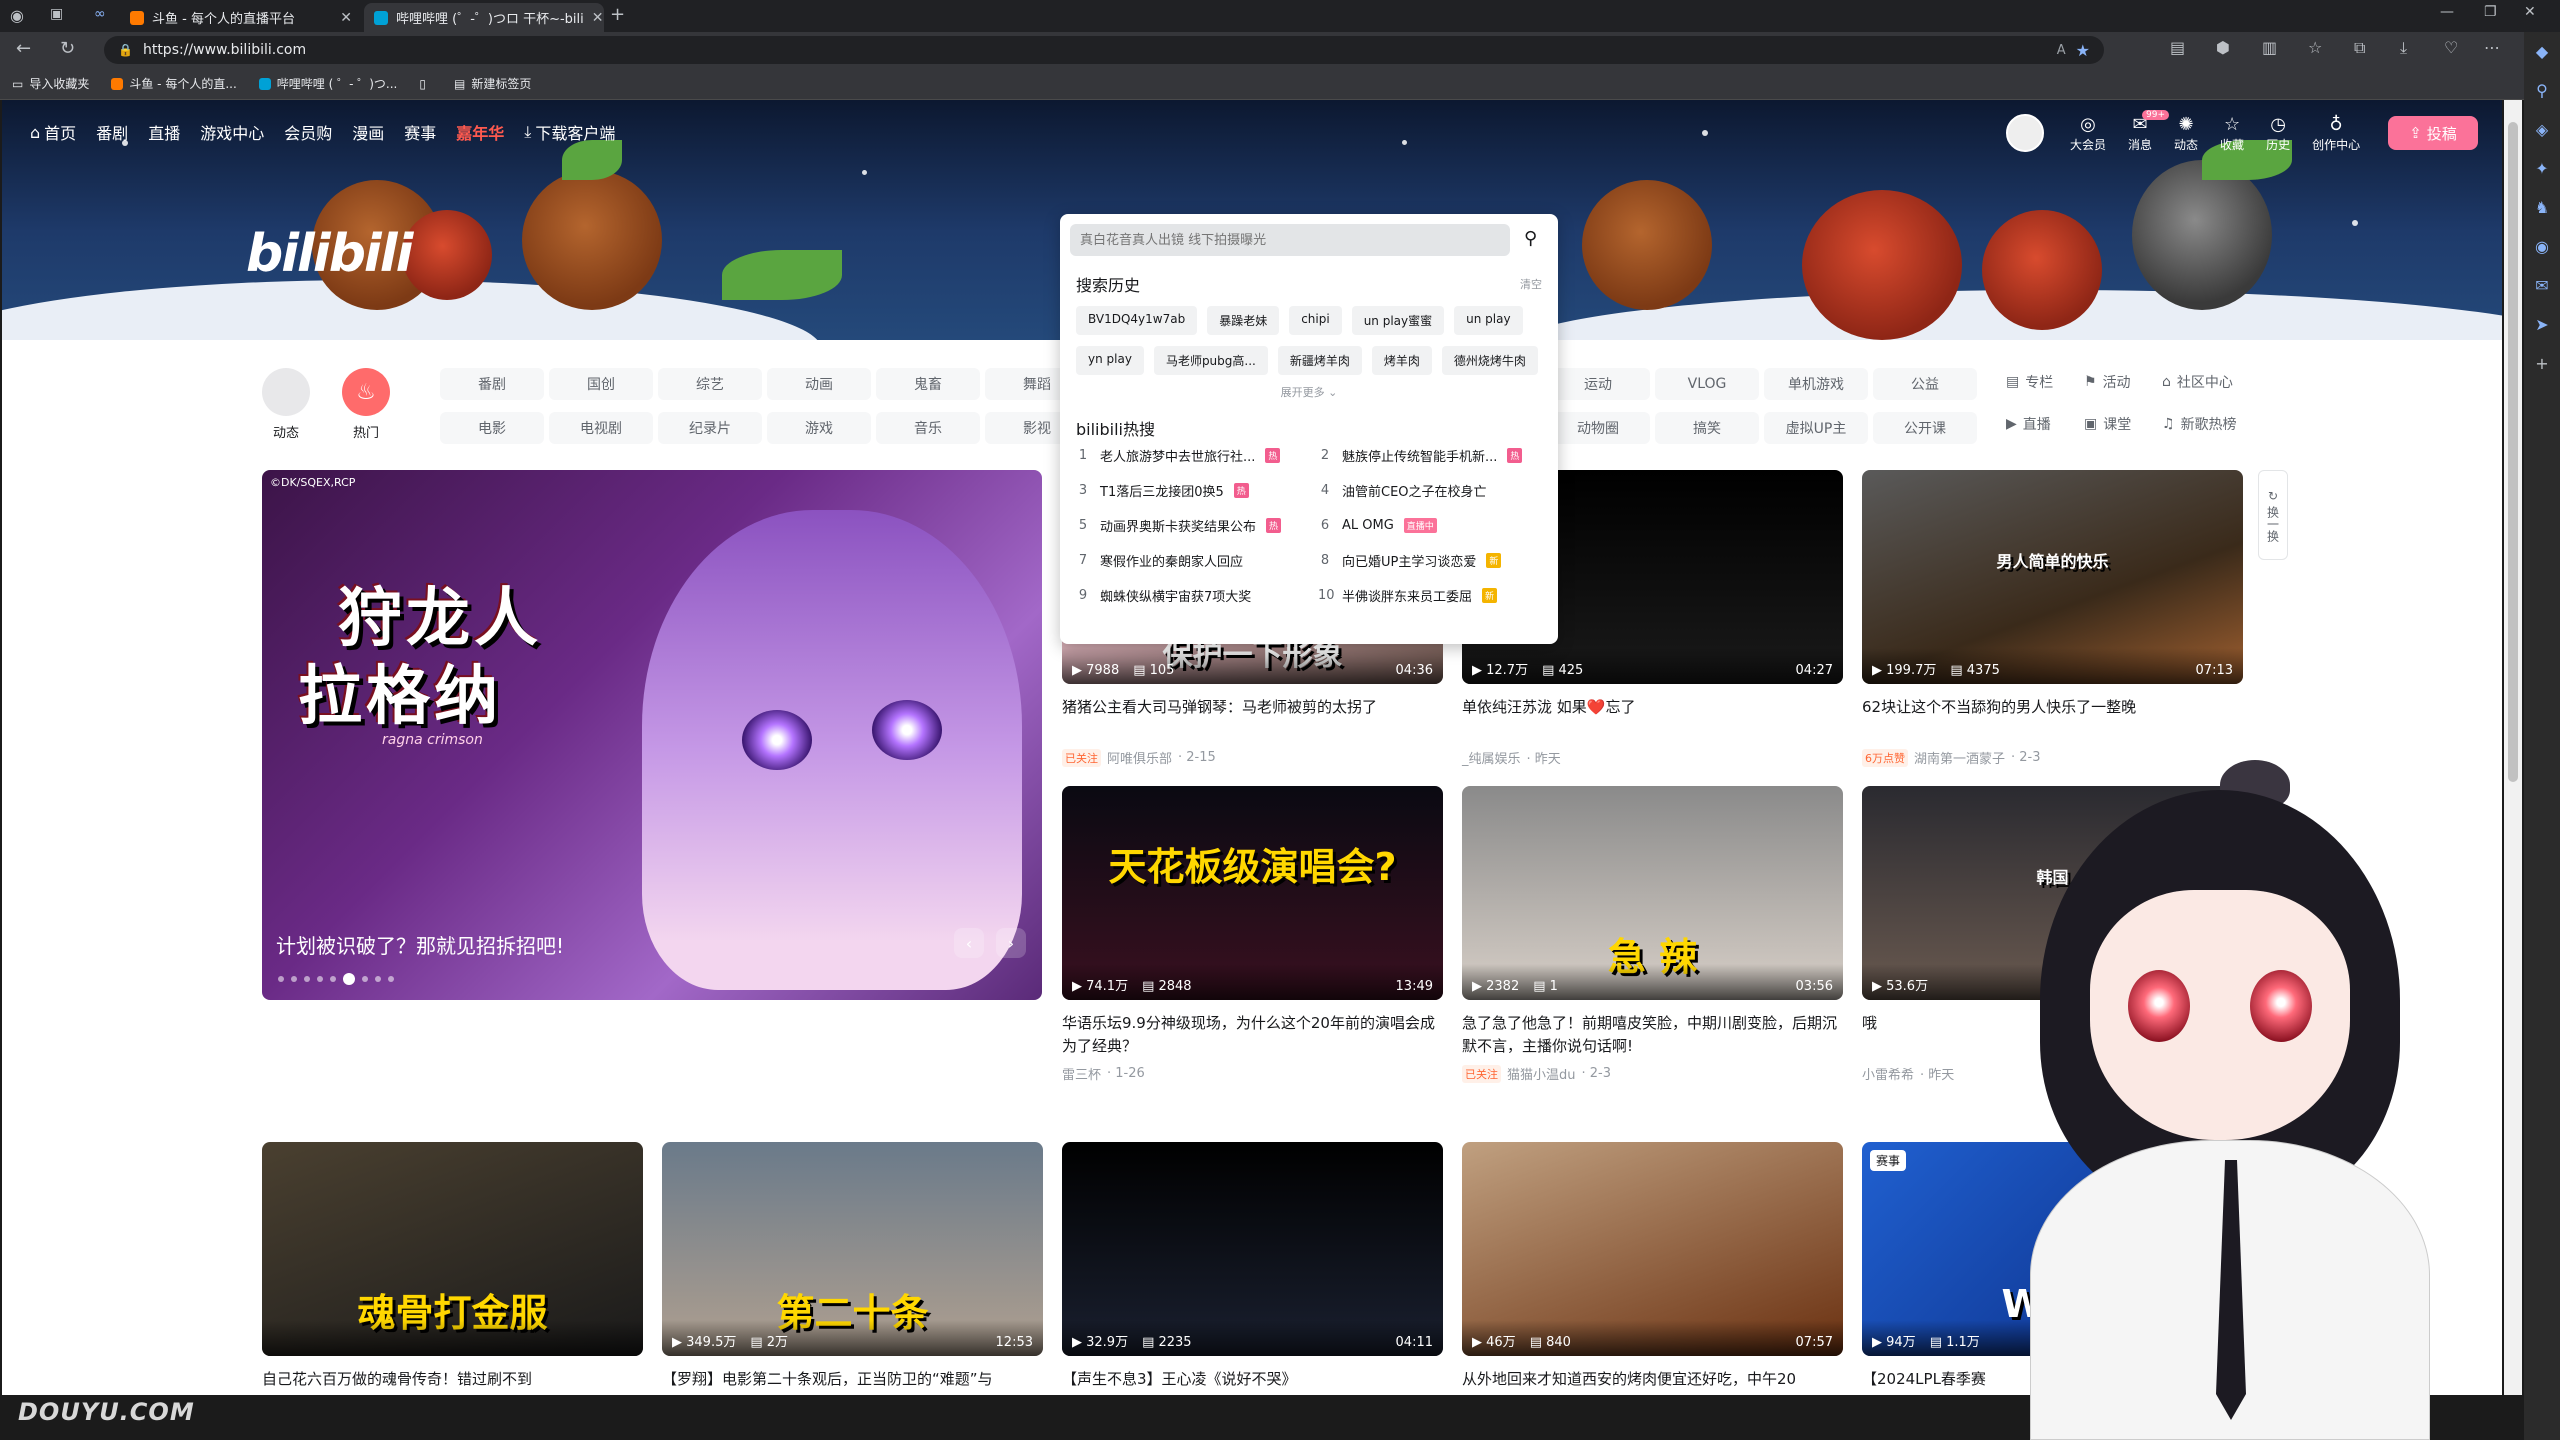 Image resolution: width=2560 pixels, height=1440 pixels. Describe the element at coordinates (1652, 1381) in the screenshot. I see `video-title: 从外地回来才知道西安的烤肉便宜还好吃，中午20` at that location.